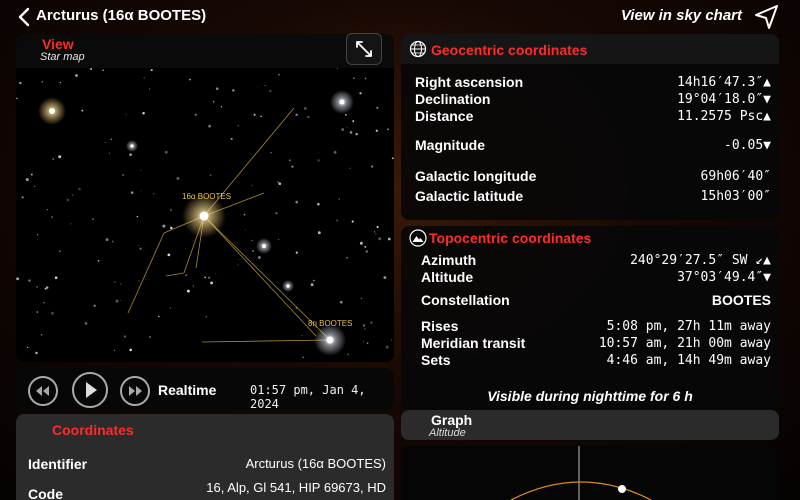 This screenshot has height=500, width=800. Describe the element at coordinates (93, 430) in the screenshot. I see `coordinates-title: Coordinates` at that location.